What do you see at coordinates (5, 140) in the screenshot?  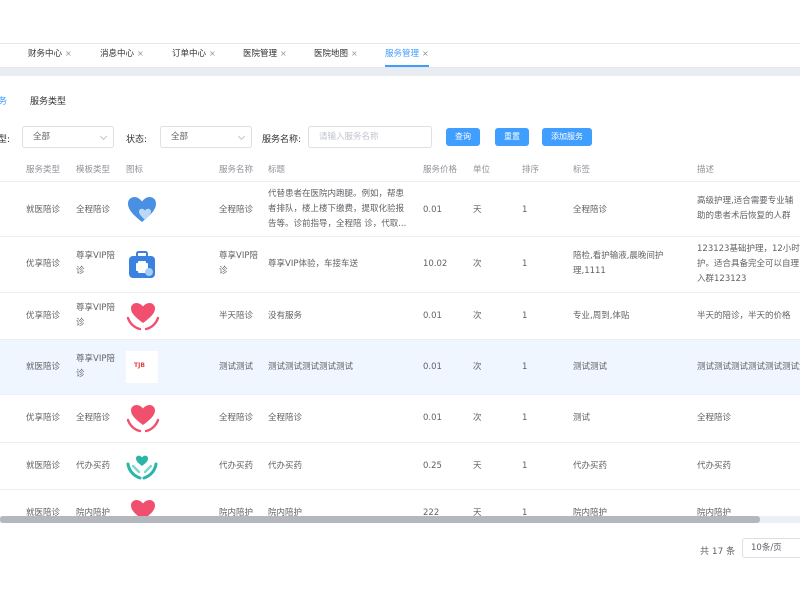 I see `filter-type-label: 型:` at bounding box center [5, 140].